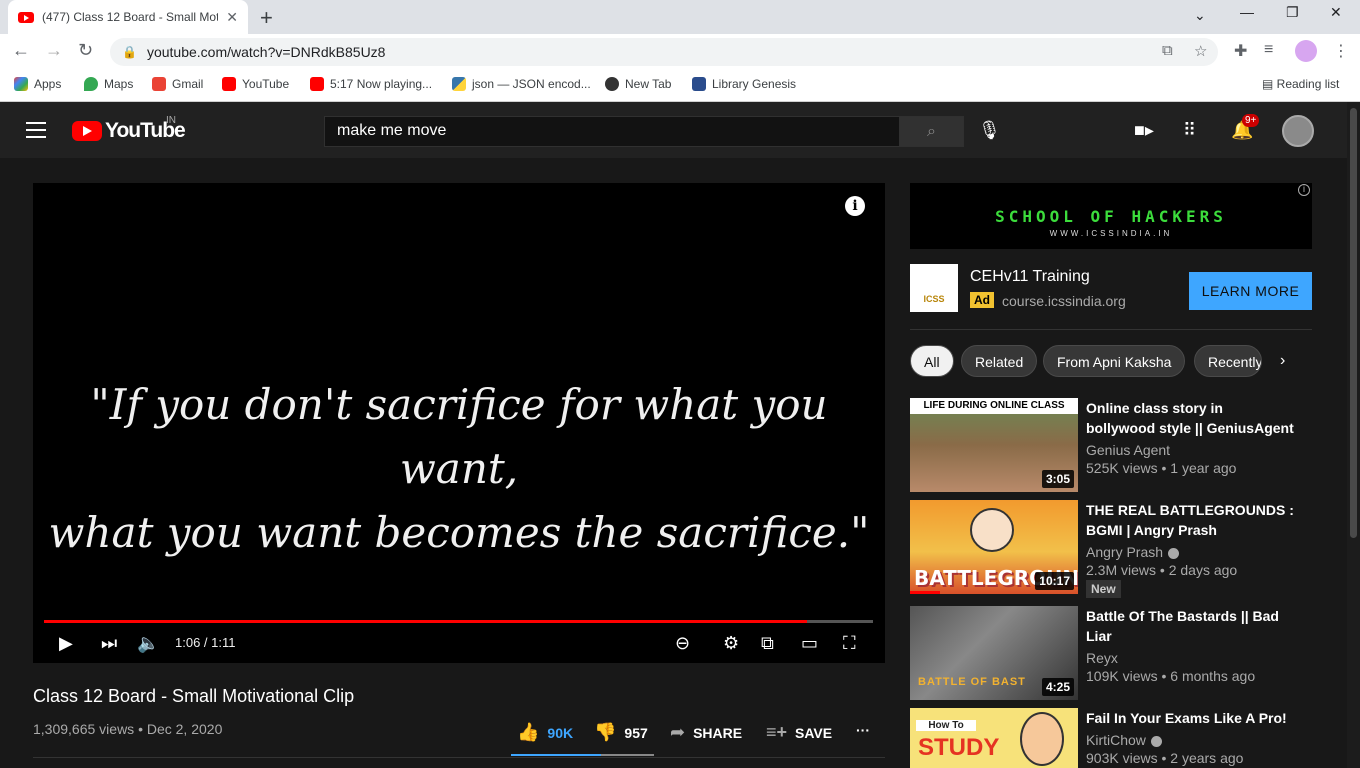  What do you see at coordinates (612, 131) in the screenshot?
I see `search-input: make me move` at bounding box center [612, 131].